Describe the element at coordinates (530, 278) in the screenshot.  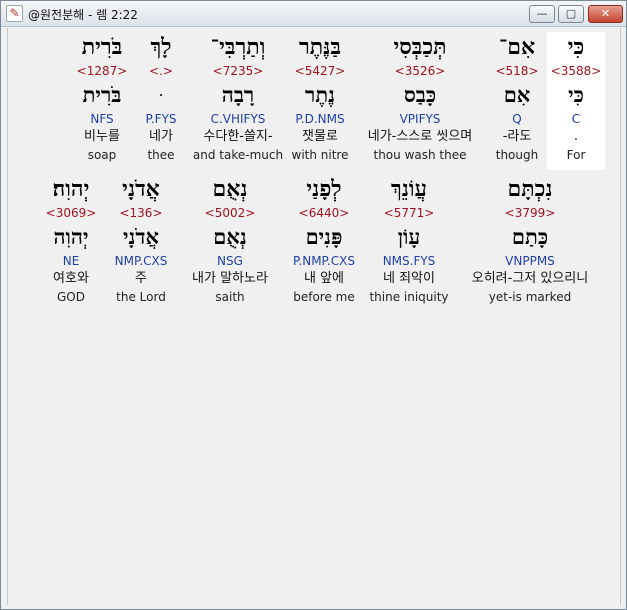
I see `korean-gloss: 오히려-그저 있으리니` at that location.